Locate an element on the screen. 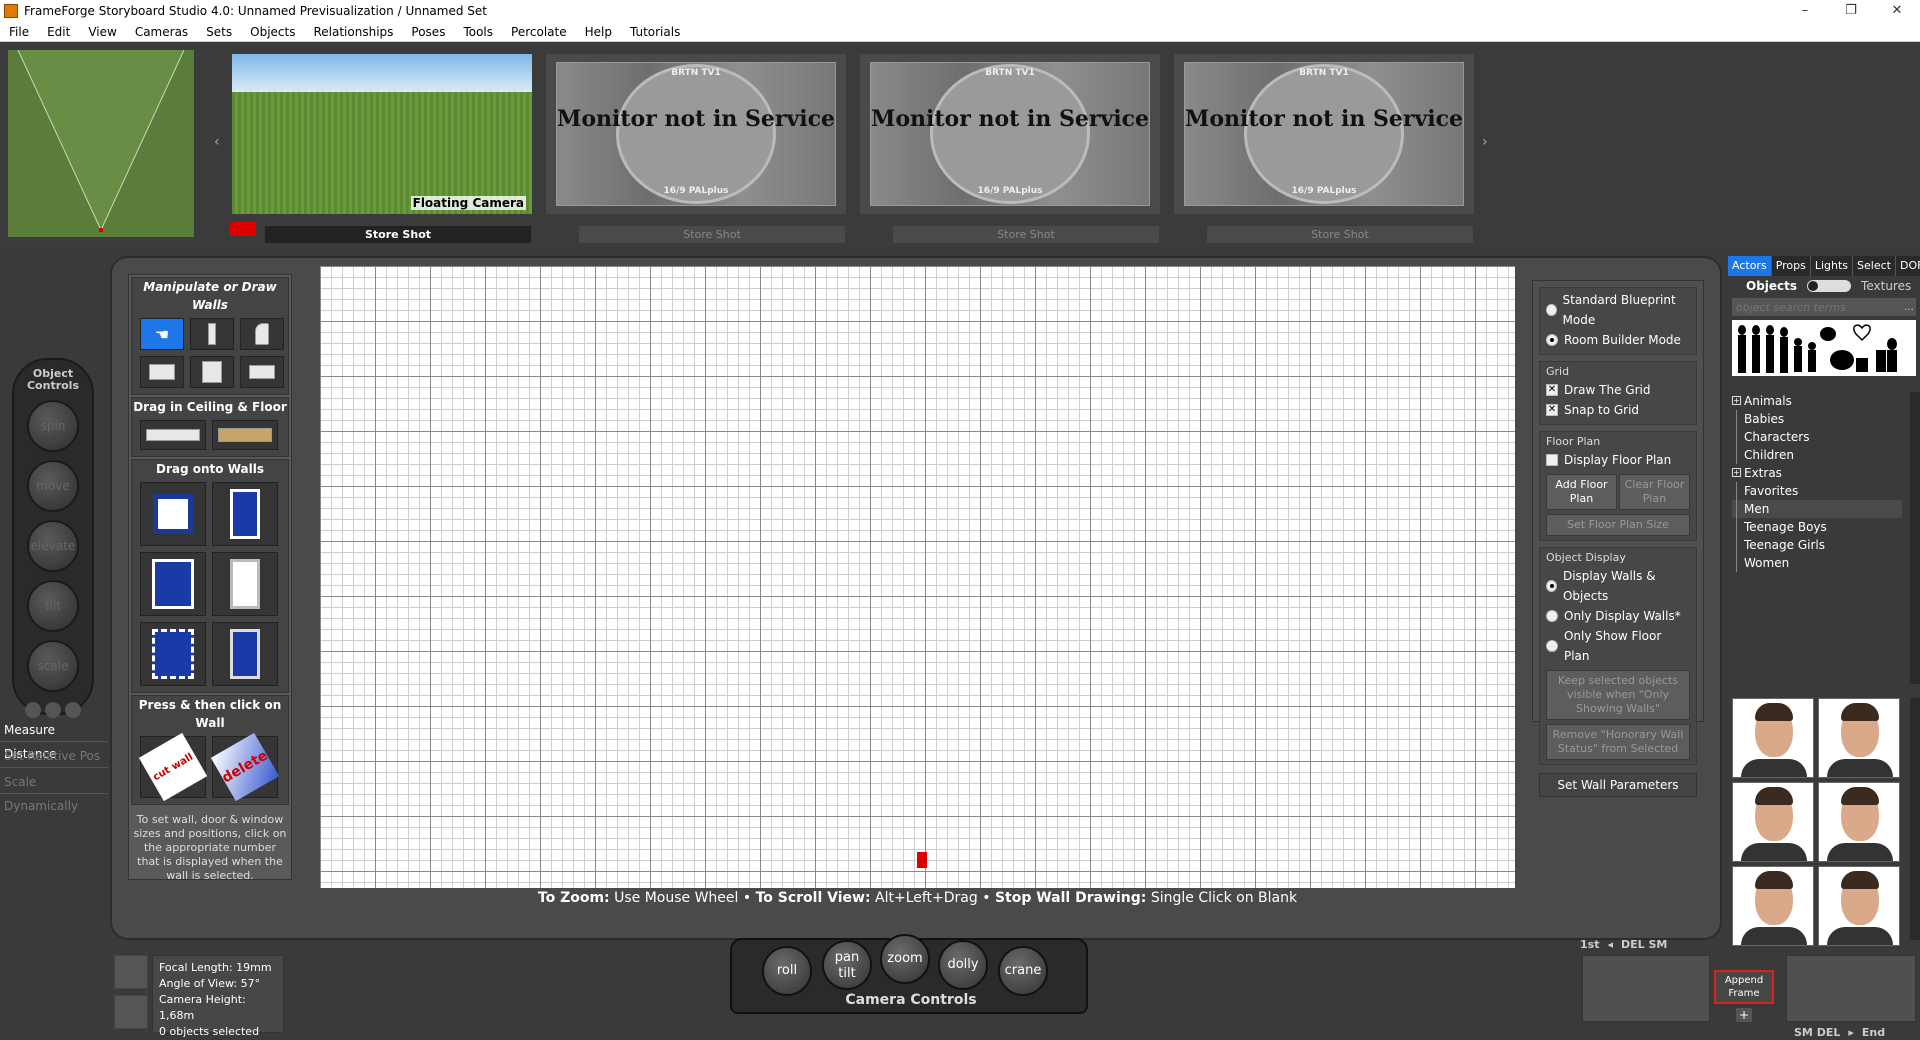 This screenshot has width=1920, height=1040. angled-wall-tool is located at coordinates (212, 372).